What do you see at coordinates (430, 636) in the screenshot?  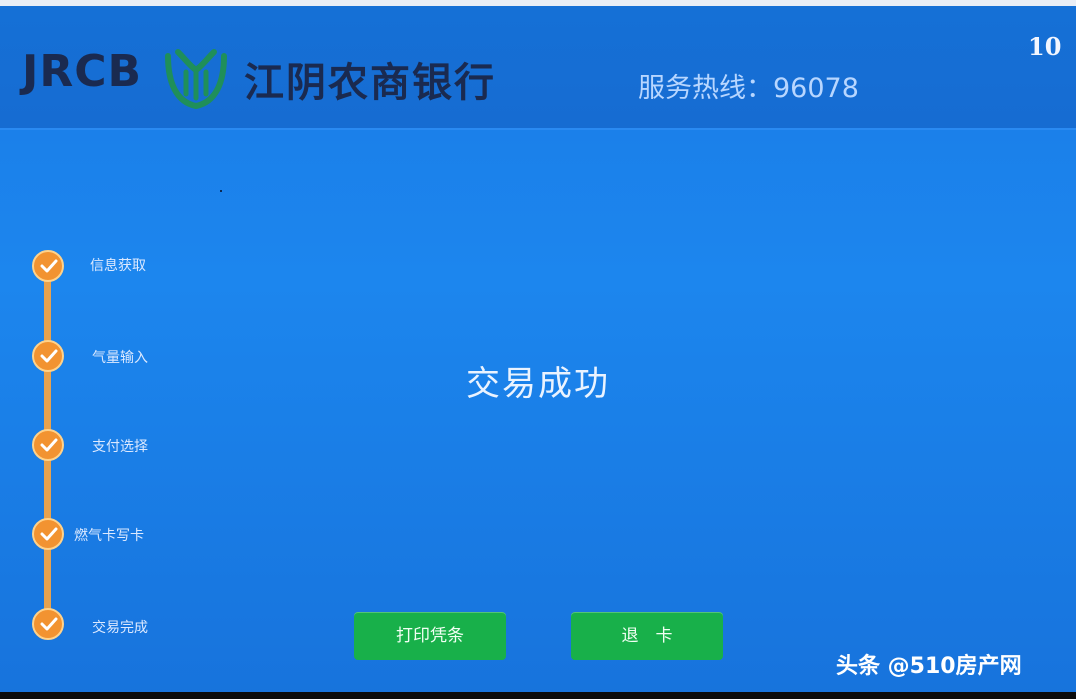 I see `print-receipt-button: 打印凭条` at bounding box center [430, 636].